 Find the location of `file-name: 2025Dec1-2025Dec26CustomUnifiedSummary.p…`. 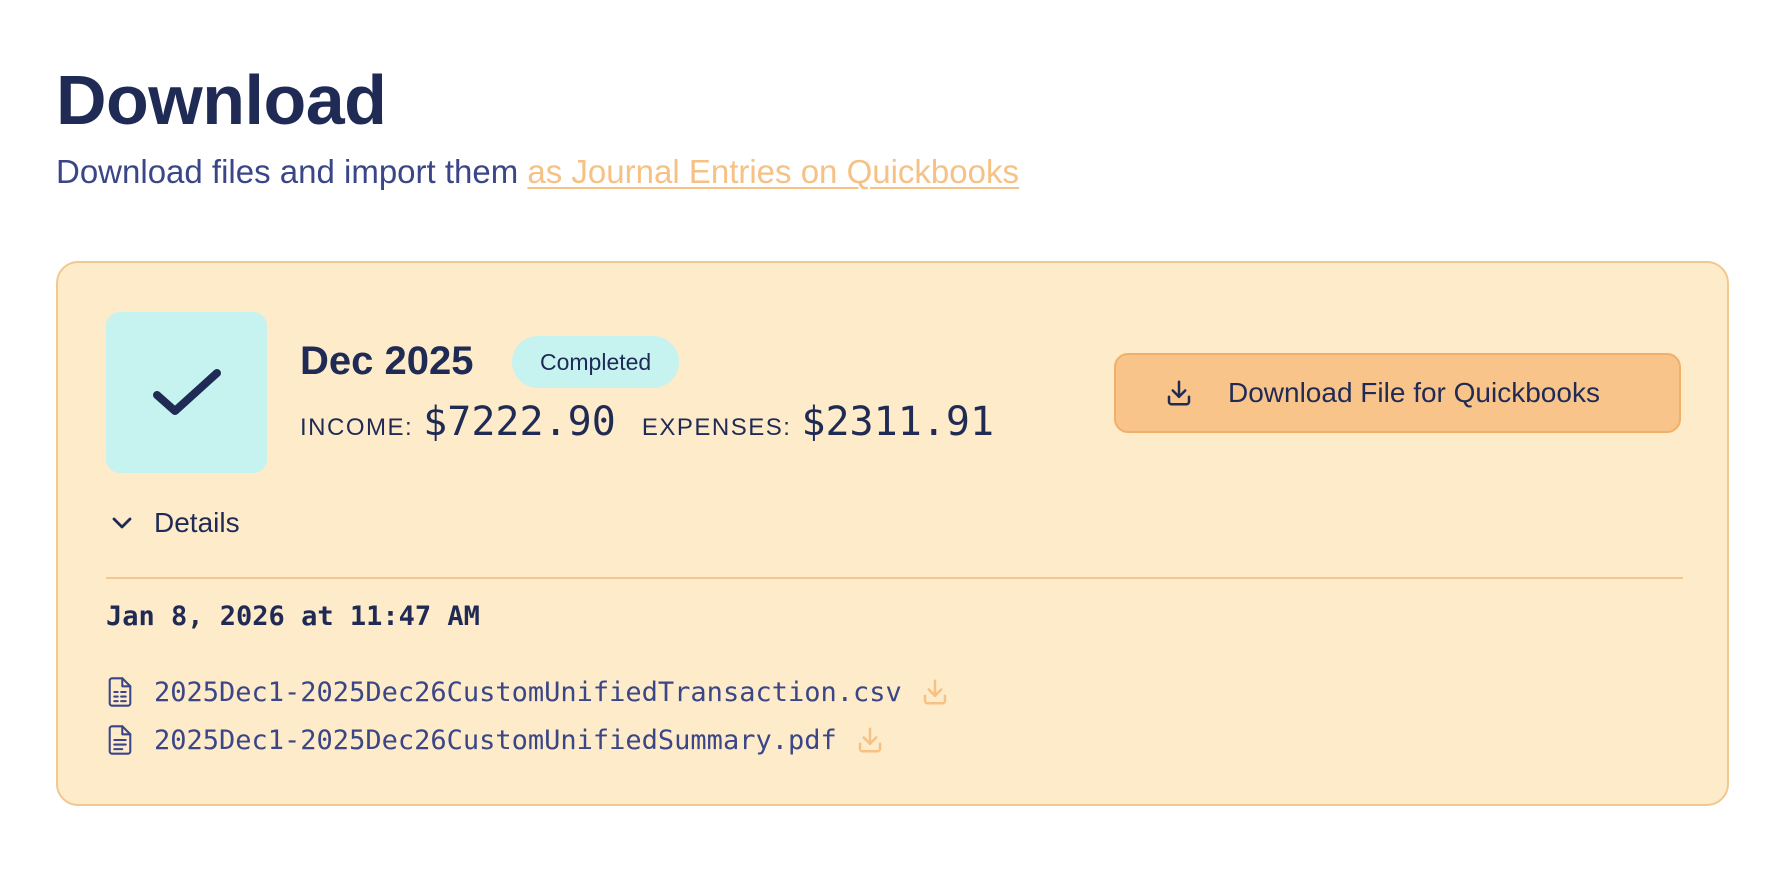

file-name: 2025Dec1-2025Dec26CustomUnifiedSummary.p… is located at coordinates (495, 740).